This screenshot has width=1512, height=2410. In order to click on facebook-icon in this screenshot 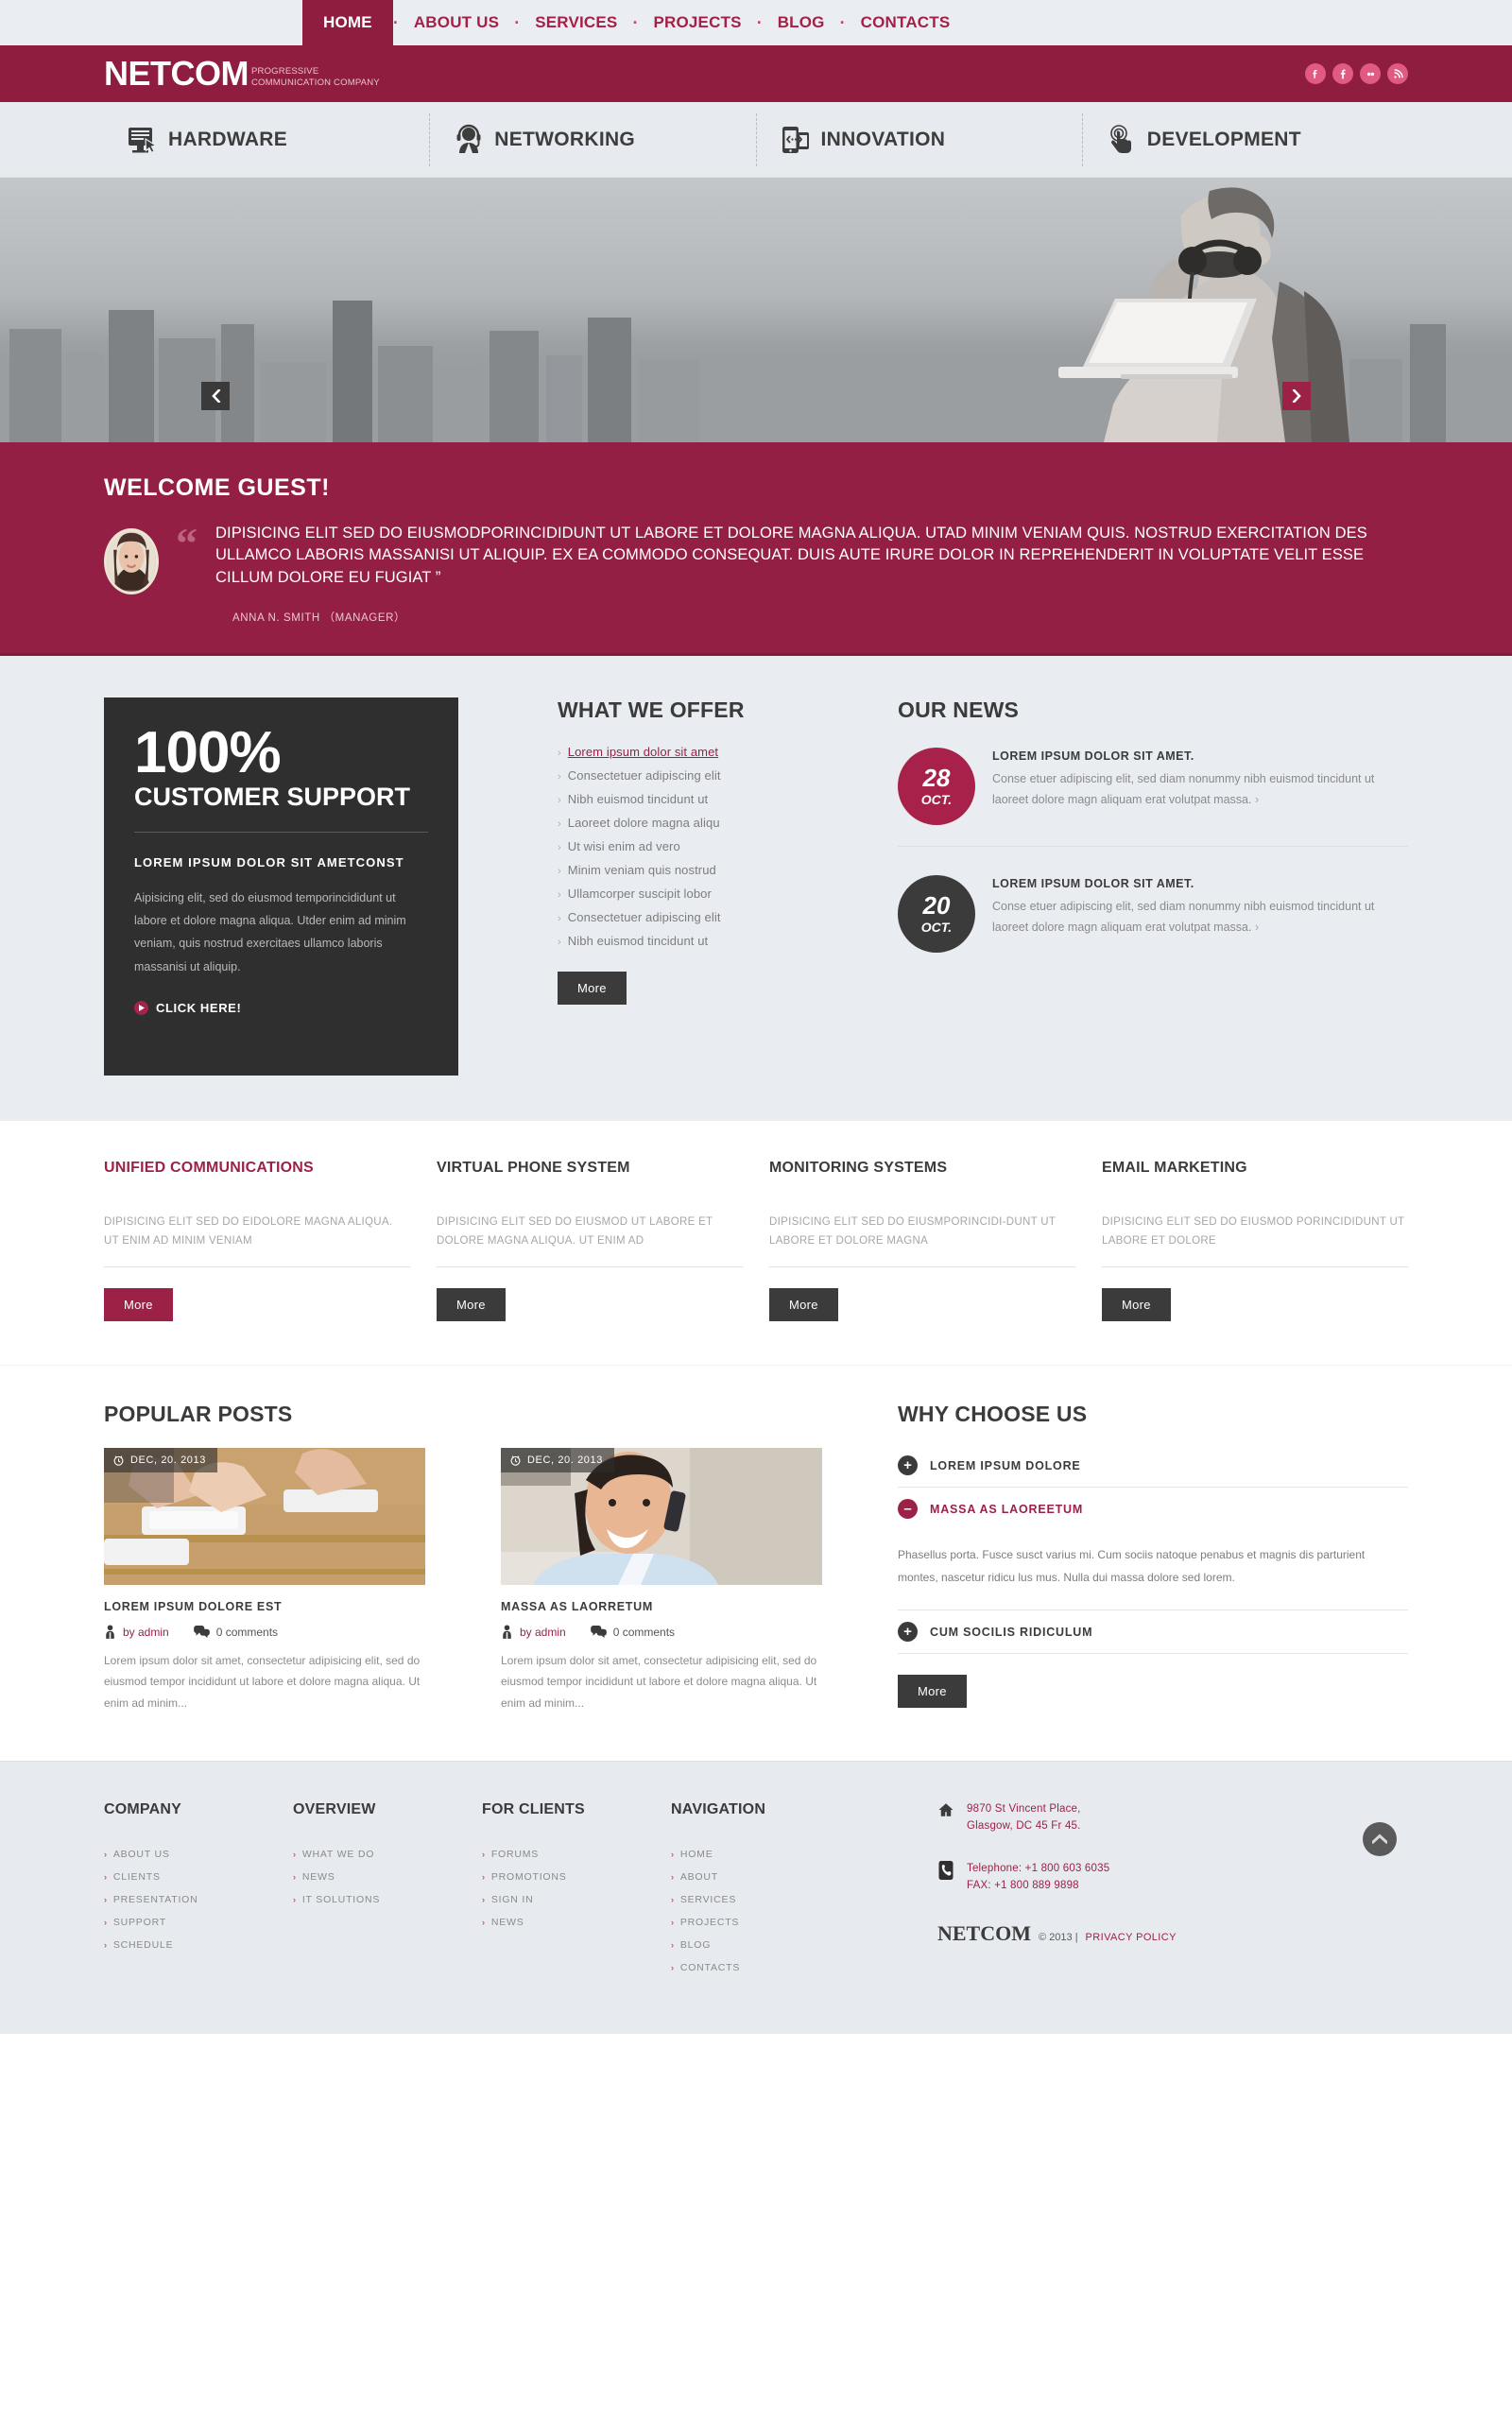, I will do `click(1342, 73)`.